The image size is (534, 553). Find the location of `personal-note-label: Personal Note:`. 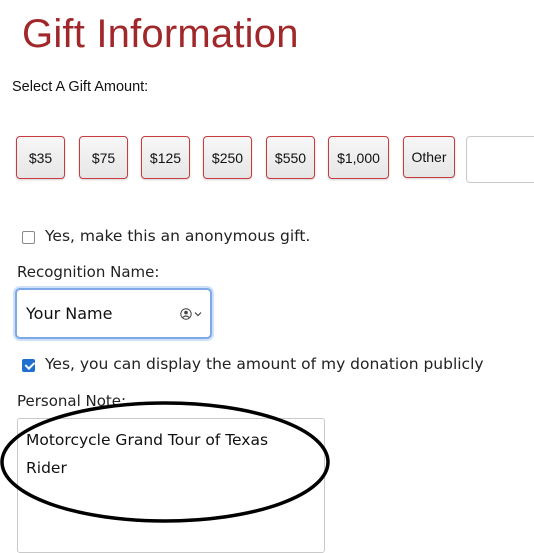

personal-note-label: Personal Note: is located at coordinates (72, 401).